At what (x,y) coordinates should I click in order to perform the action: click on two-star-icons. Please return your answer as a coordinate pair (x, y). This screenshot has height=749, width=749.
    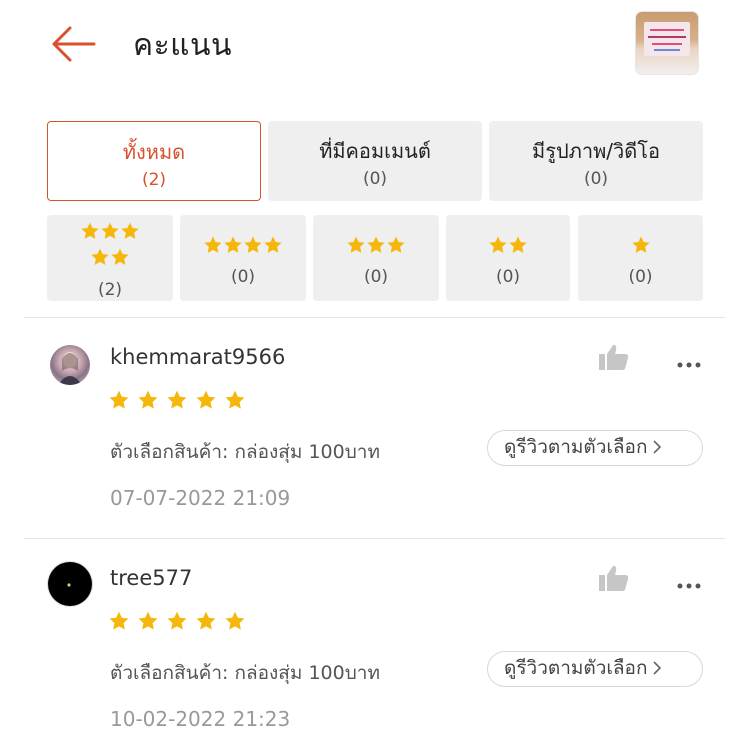
    Looking at the image, I should click on (508, 245).